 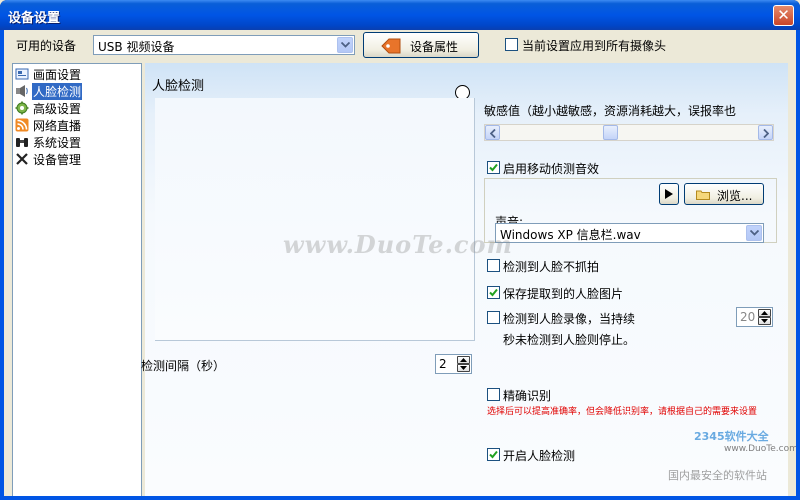 I want to click on play-icon, so click(x=669, y=194).